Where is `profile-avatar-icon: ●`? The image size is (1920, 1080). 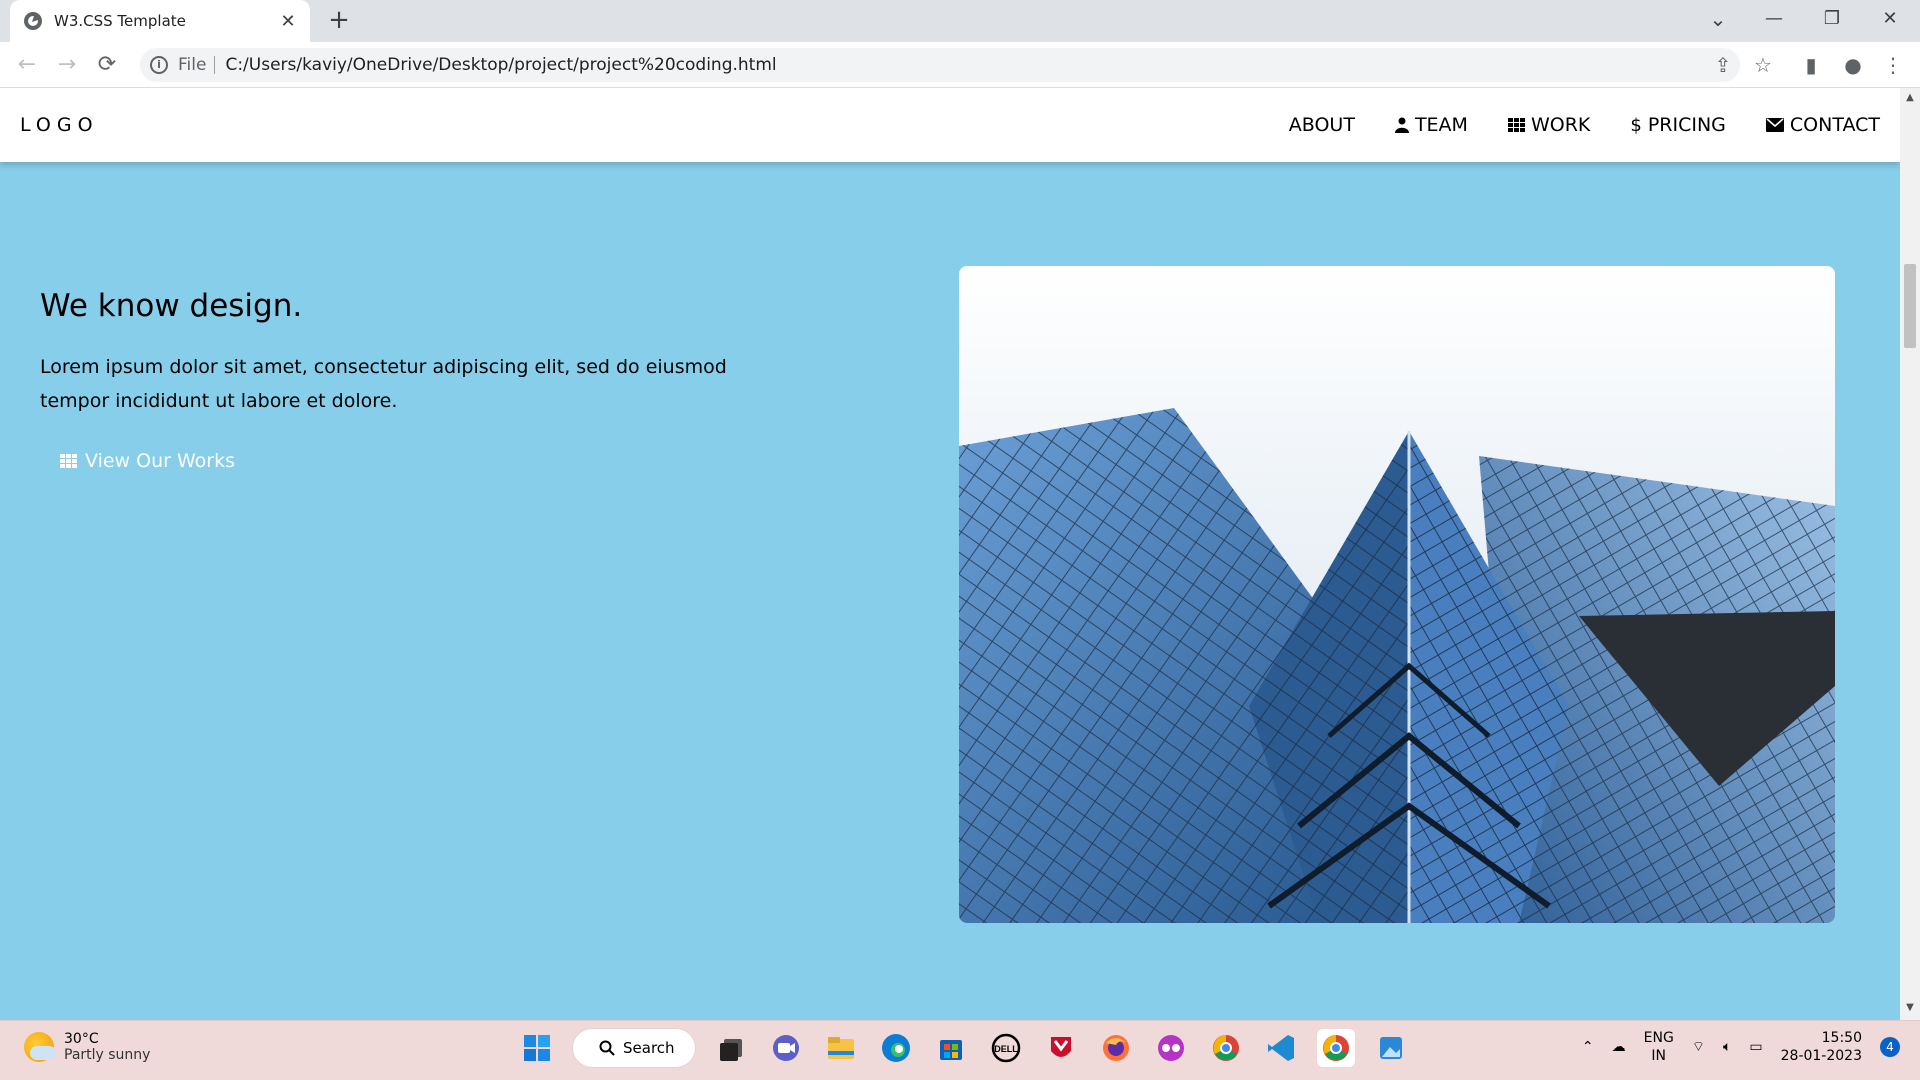 profile-avatar-icon: ● is located at coordinates (1853, 65).